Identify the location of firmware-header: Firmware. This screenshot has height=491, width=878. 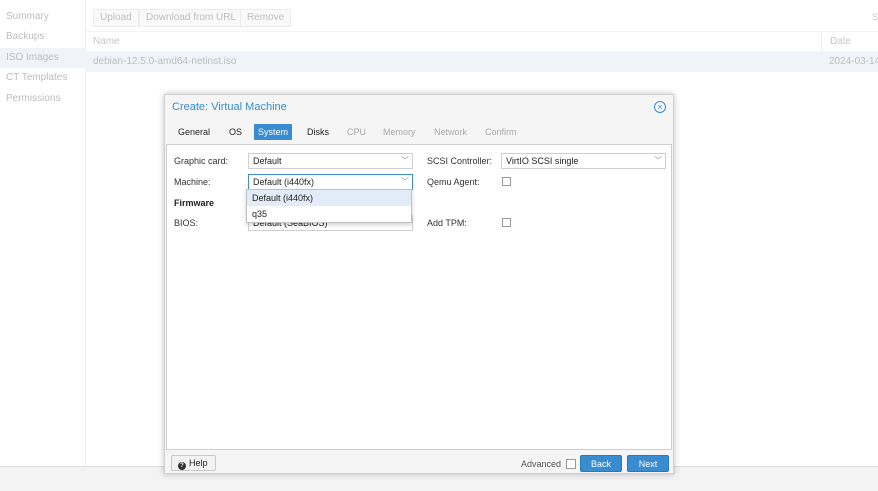
(194, 203).